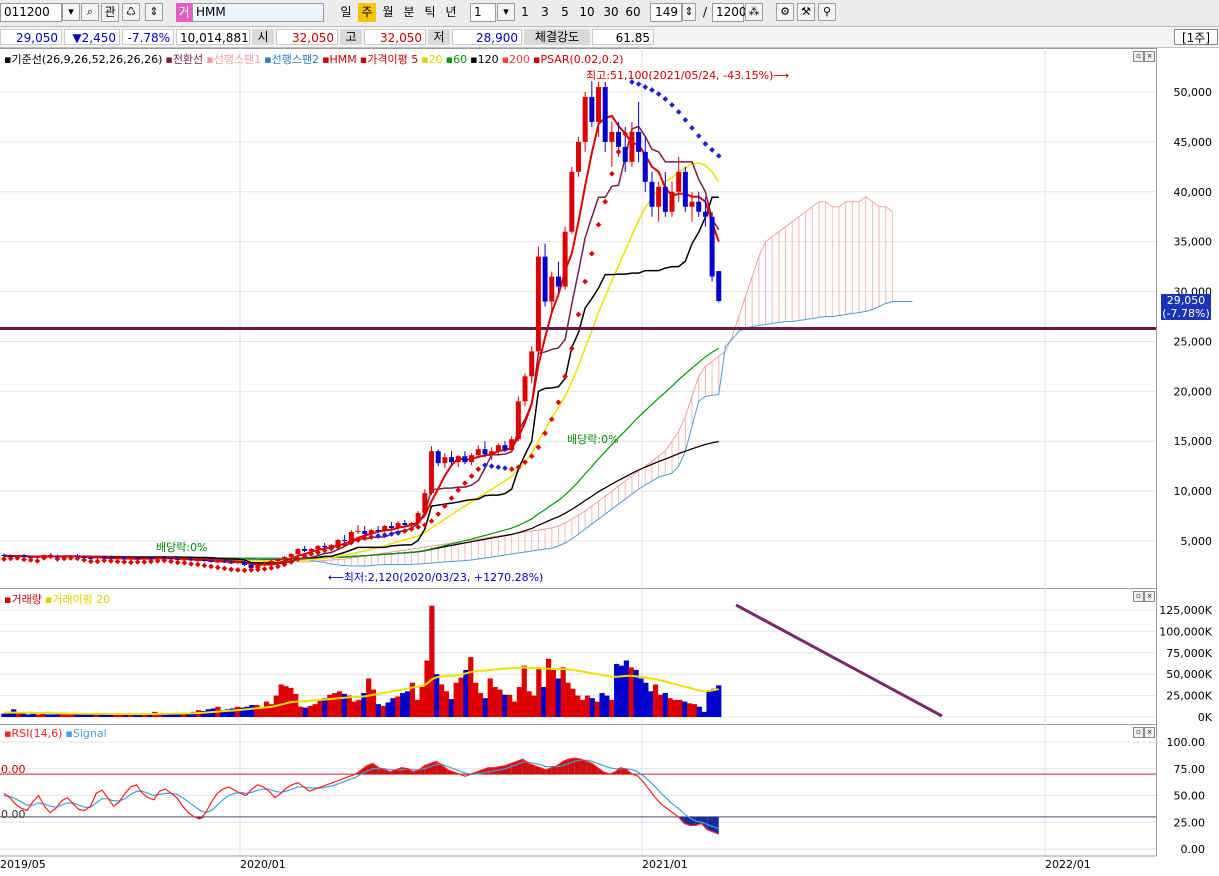 Image resolution: width=1219 pixels, height=876 pixels. What do you see at coordinates (593, 439) in the screenshot?
I see `dividend-annotation: 배당락:0%` at bounding box center [593, 439].